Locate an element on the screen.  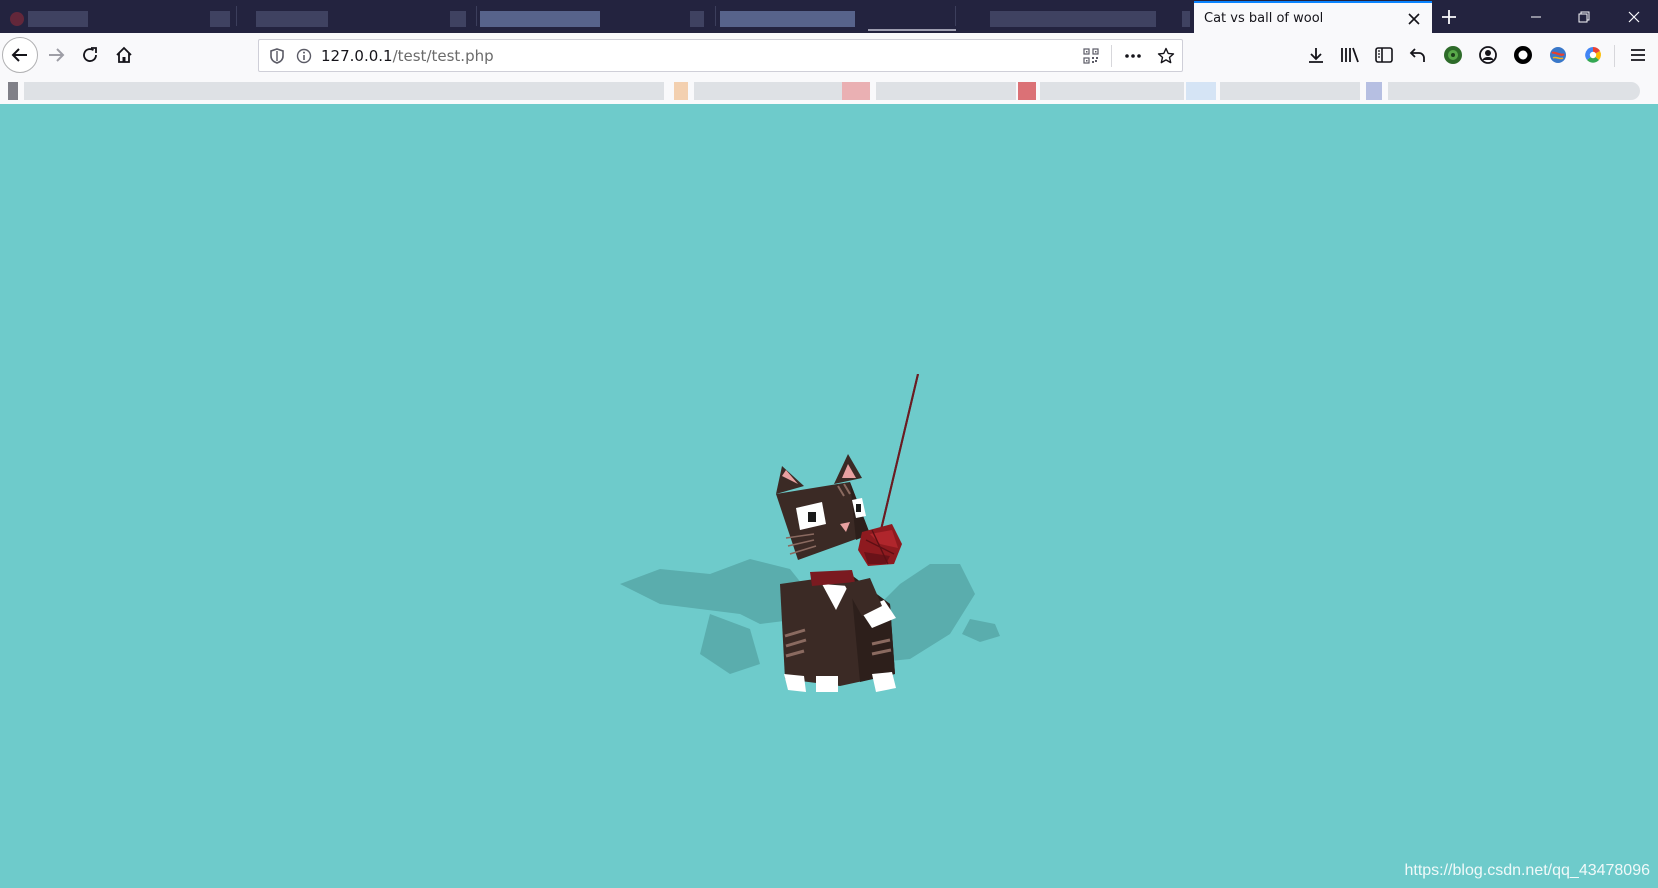
cat-with-ball-of-wool-illustration is located at coordinates (810, 533).